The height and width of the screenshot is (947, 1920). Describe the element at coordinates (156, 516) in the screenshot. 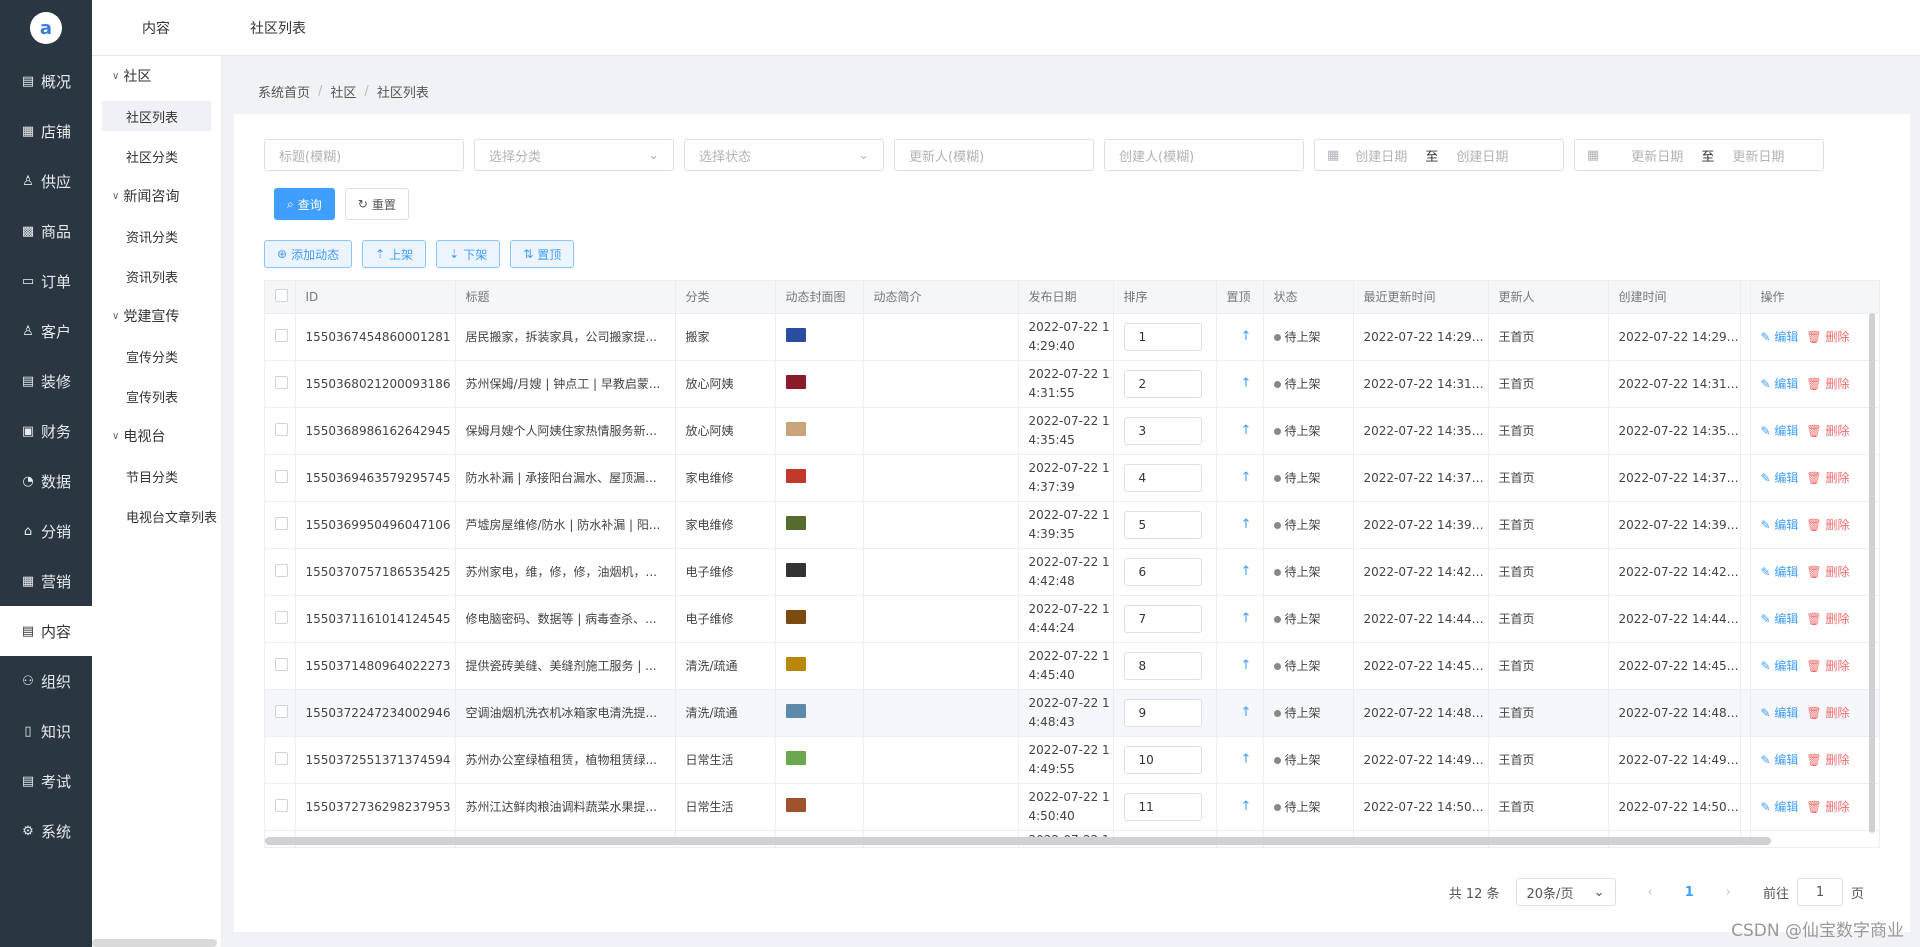

I see `subnav-item-3-1: 电视台文章列表` at that location.